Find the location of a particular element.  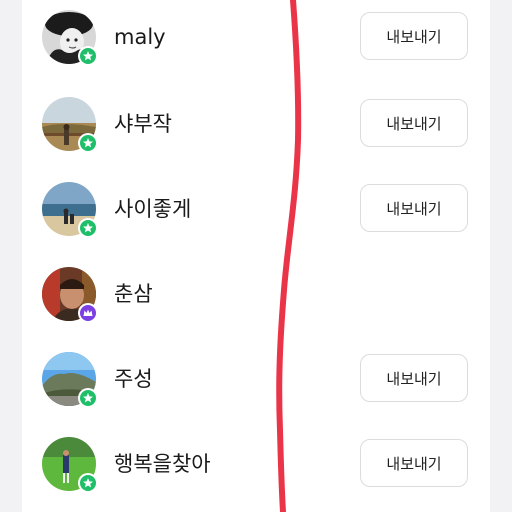

member-nickname: 샤부작 is located at coordinates (143, 124).